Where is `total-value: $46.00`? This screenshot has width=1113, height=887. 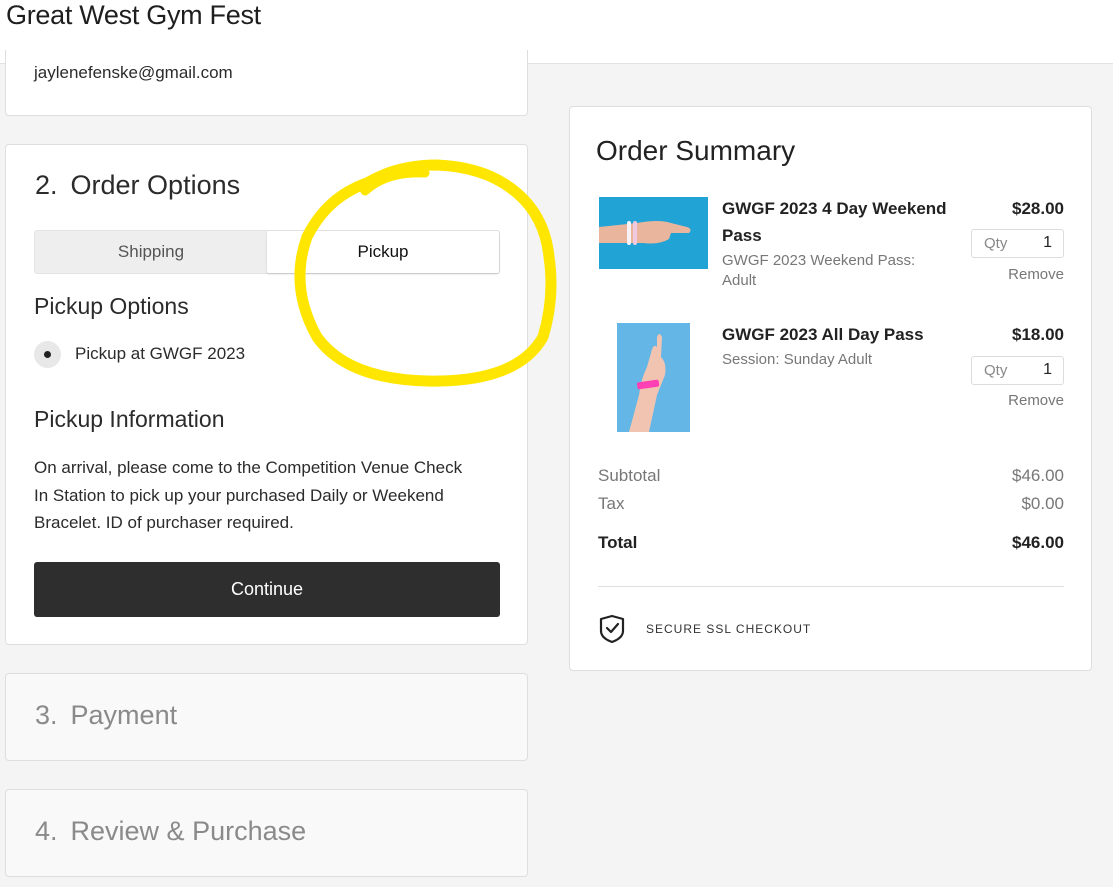 total-value: $46.00 is located at coordinates (1038, 542).